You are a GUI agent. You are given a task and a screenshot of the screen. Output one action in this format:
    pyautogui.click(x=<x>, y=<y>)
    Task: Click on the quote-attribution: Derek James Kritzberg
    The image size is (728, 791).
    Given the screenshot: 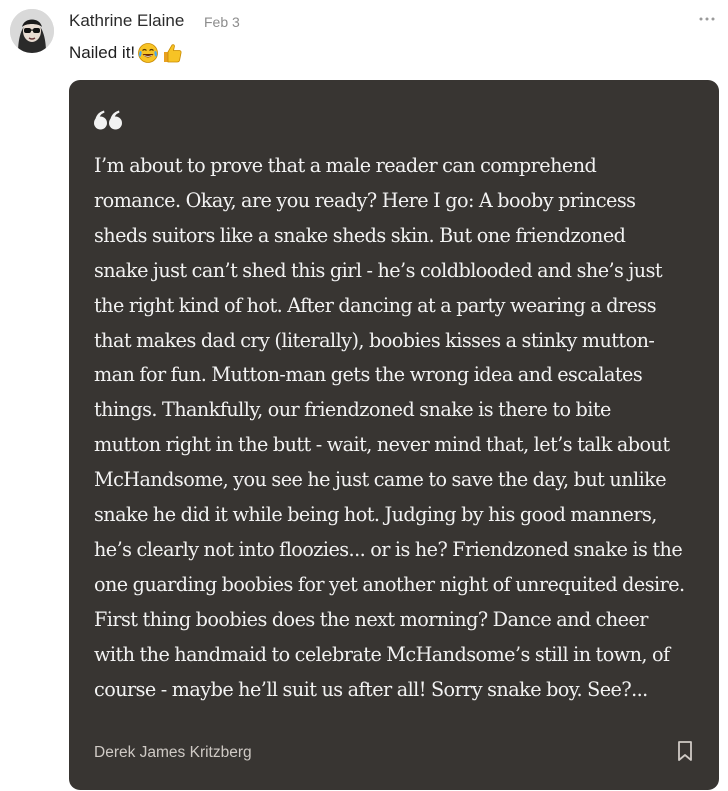 What is the action you would take?
    pyautogui.click(x=173, y=753)
    